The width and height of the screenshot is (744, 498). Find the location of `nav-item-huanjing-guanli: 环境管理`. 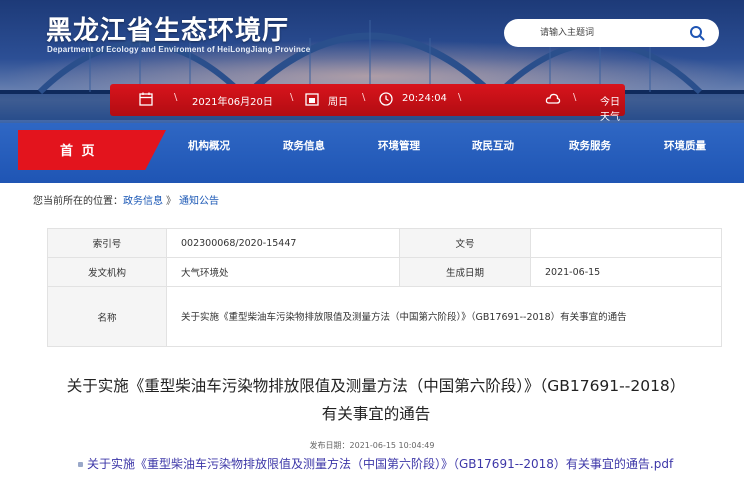

nav-item-huanjing-guanli: 环境管理 is located at coordinates (399, 145).